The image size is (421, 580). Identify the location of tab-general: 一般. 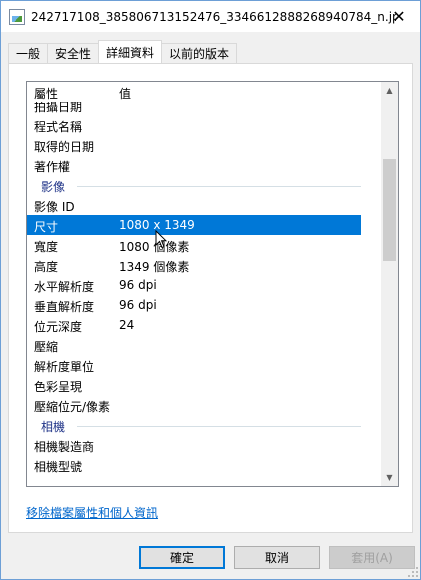
(28, 53).